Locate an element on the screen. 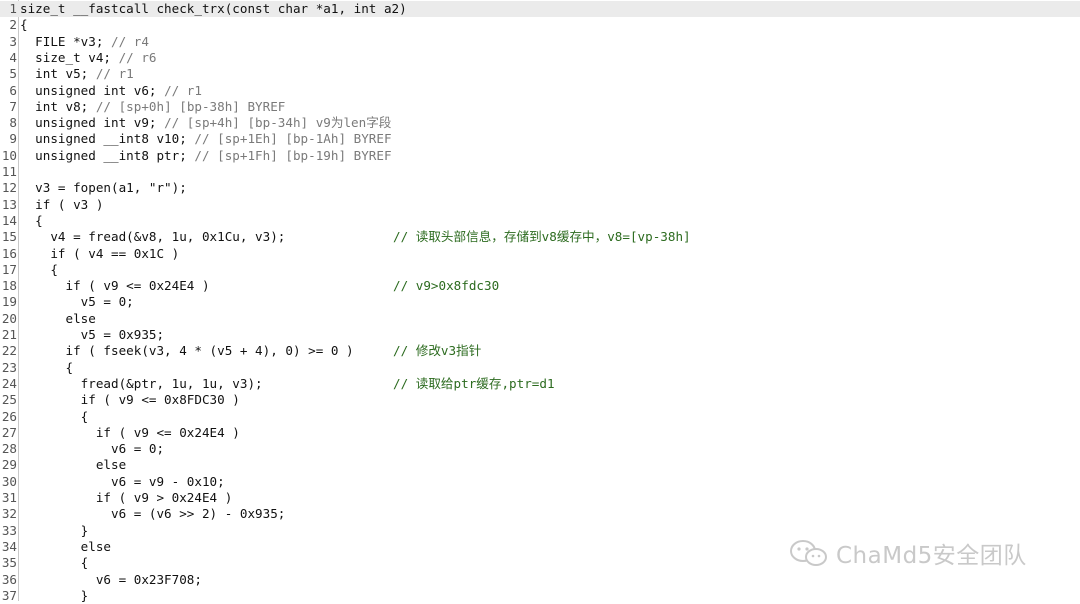  code-line: 32 v6 = (v6 >> 2) - 0x935; is located at coordinates (540, 514).